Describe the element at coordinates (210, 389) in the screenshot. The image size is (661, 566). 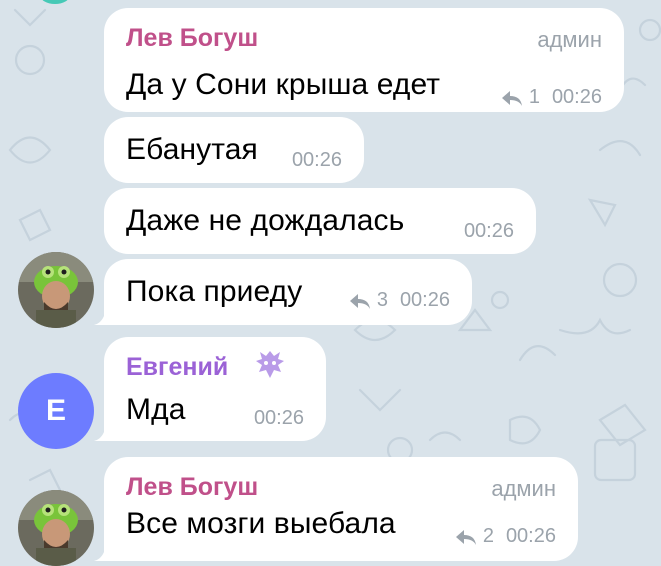
I see `message-bubble: Евгений Мда 00:26` at that location.